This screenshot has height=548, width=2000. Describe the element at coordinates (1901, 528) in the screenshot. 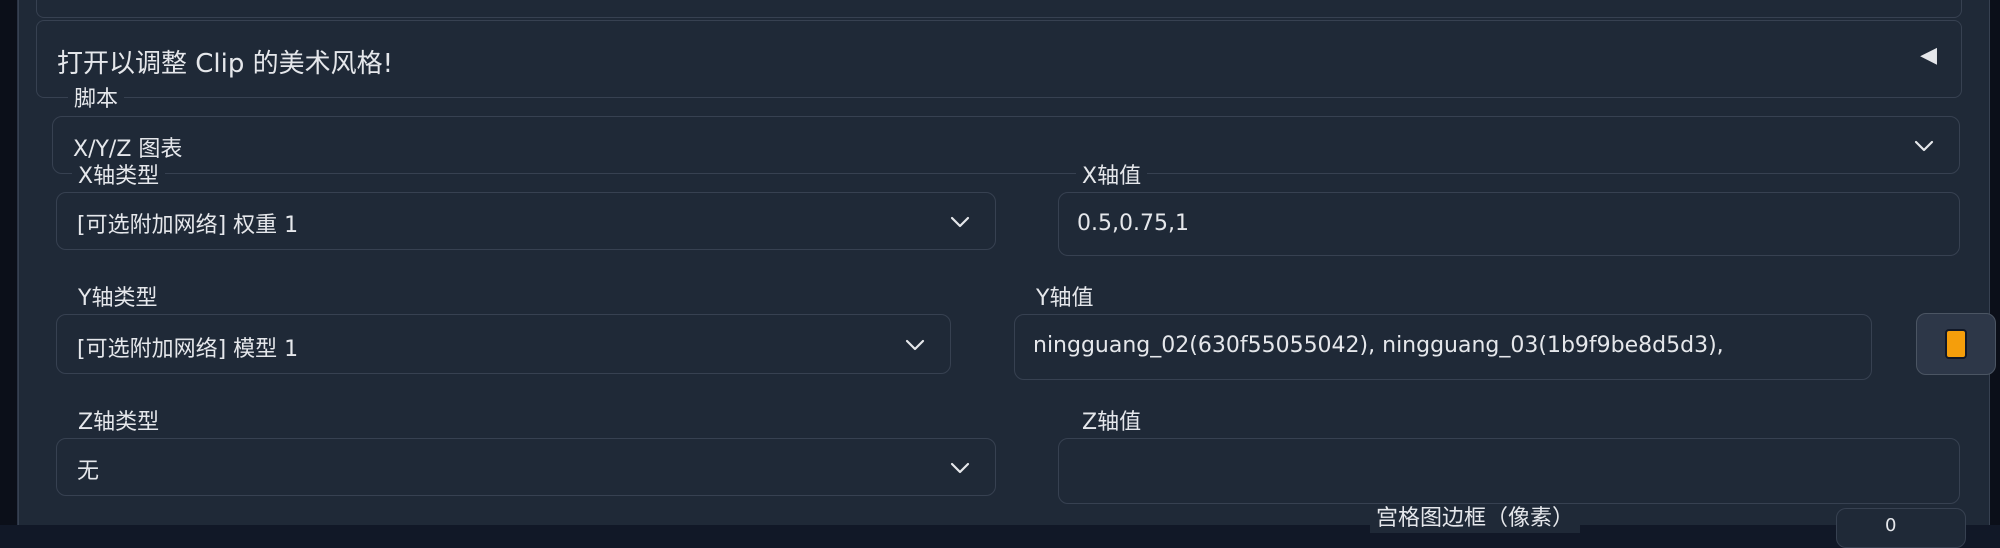

I see `grid-margin-number: 0` at that location.